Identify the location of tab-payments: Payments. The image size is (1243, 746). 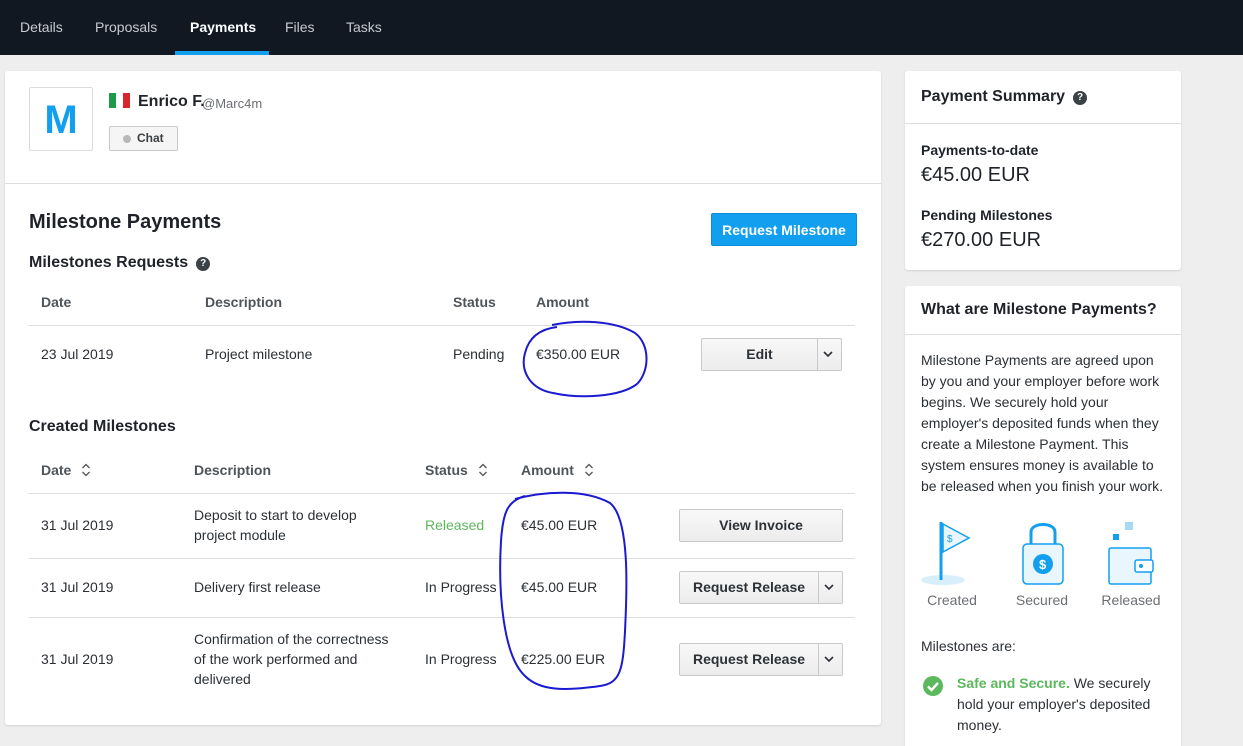
(223, 27).